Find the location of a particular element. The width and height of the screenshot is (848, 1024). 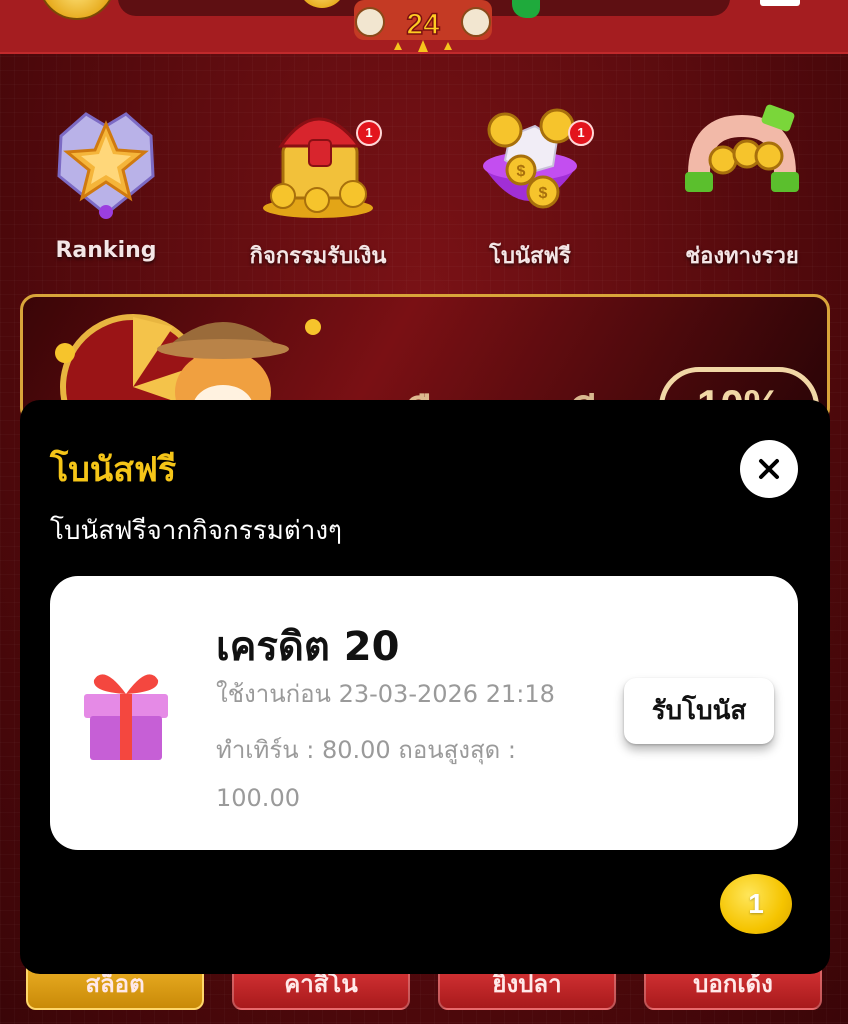

close-button is located at coordinates (769, 469).